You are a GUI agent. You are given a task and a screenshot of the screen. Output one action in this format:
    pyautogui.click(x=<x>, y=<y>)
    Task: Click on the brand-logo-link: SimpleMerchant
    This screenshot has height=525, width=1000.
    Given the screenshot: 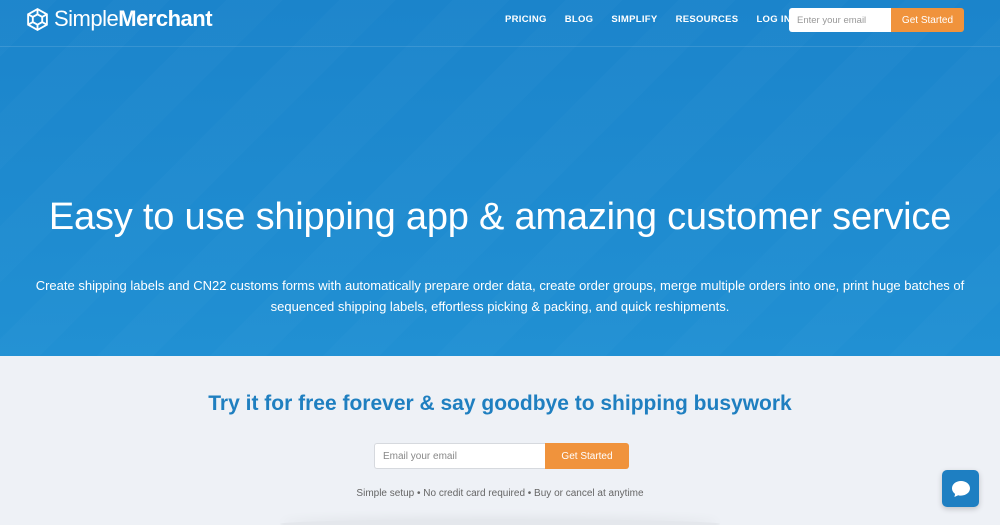 What is the action you would take?
    pyautogui.click(x=119, y=19)
    